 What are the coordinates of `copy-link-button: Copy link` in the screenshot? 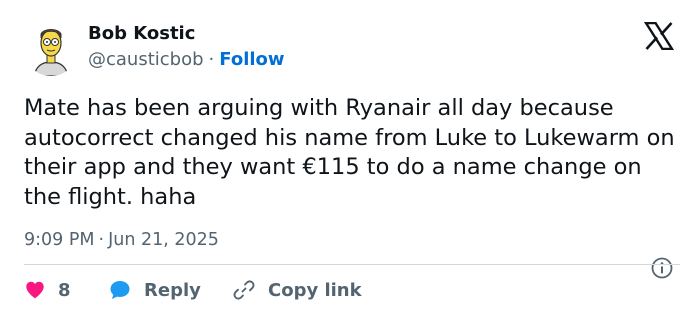 It's located at (297, 290).